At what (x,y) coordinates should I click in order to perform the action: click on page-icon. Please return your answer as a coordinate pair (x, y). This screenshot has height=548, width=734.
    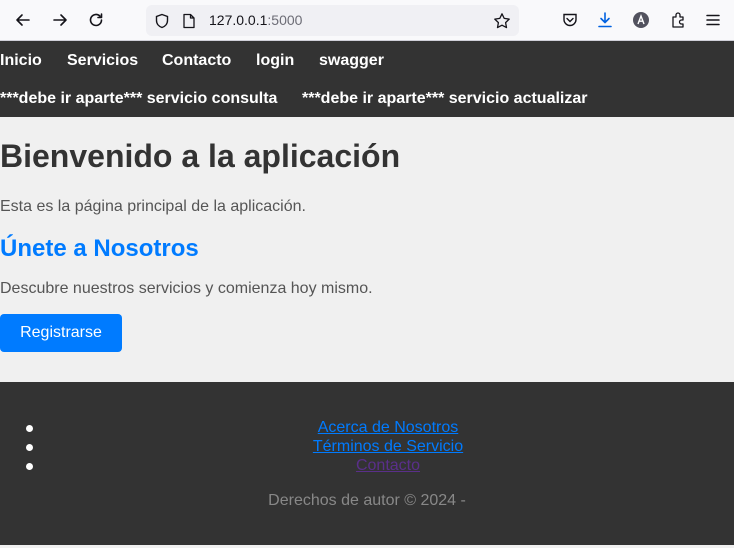
    Looking at the image, I should click on (189, 21).